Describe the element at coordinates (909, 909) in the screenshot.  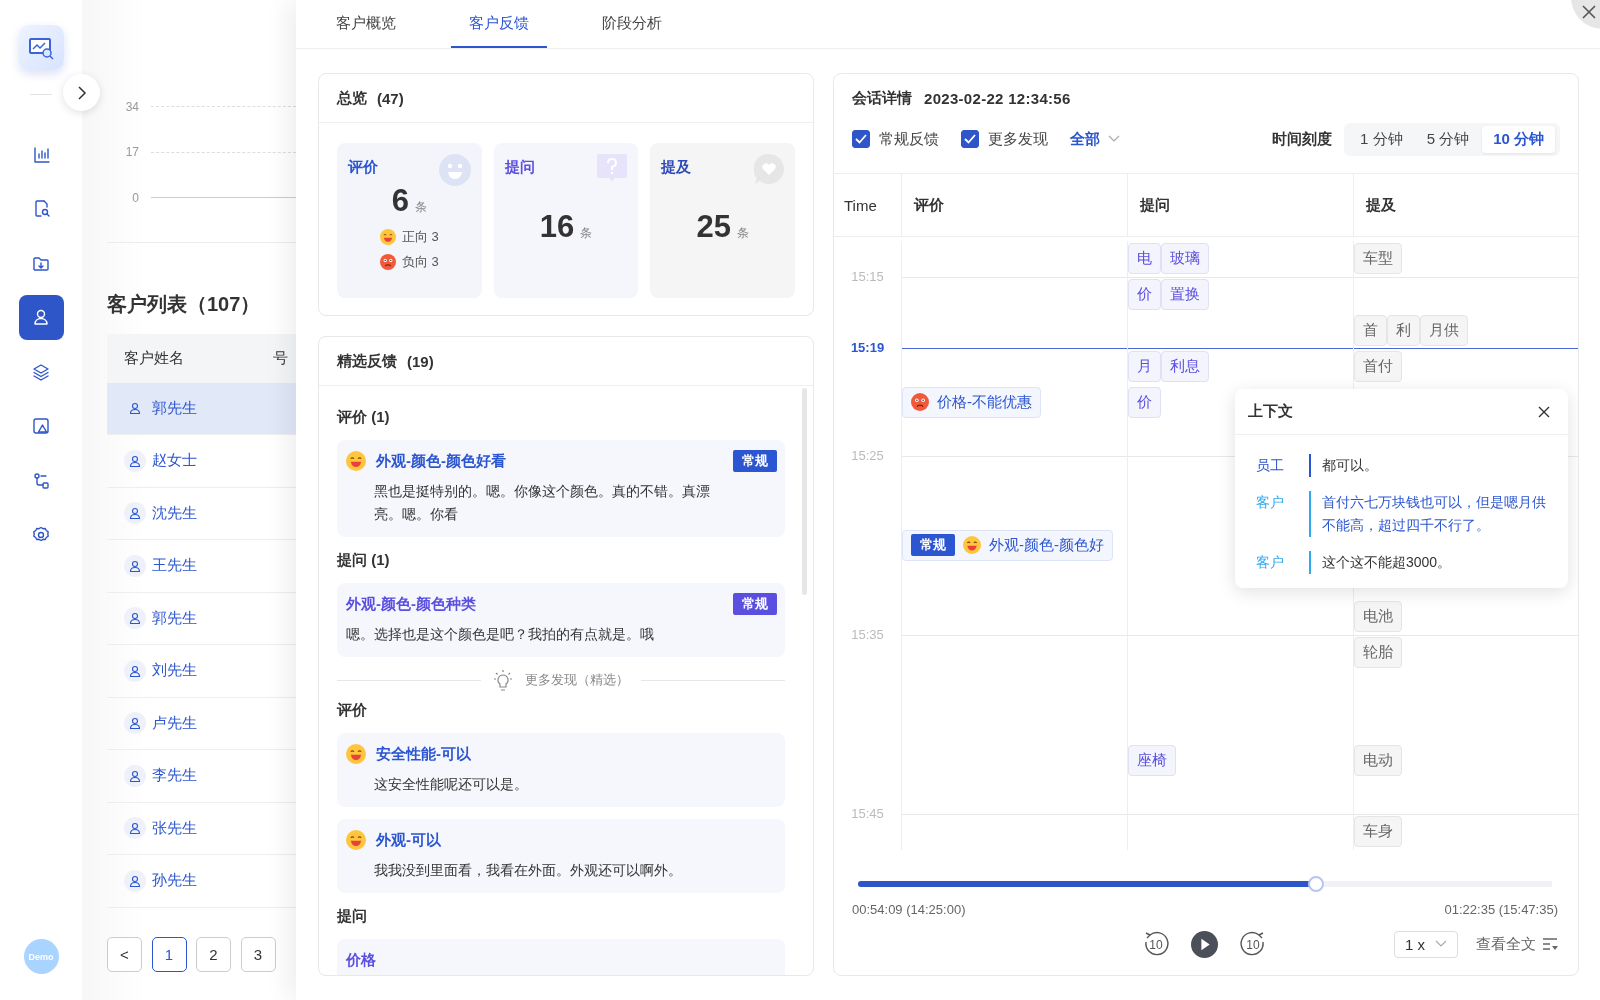
I see `current-time: 00:54:09 (14:25:00)` at that location.